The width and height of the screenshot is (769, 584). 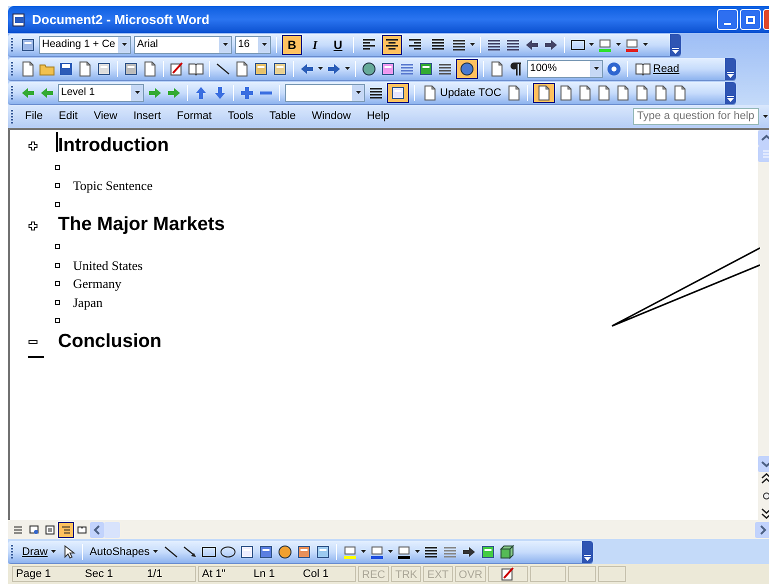 I want to click on zoom-dropdown: 100%, so click(x=565, y=69).